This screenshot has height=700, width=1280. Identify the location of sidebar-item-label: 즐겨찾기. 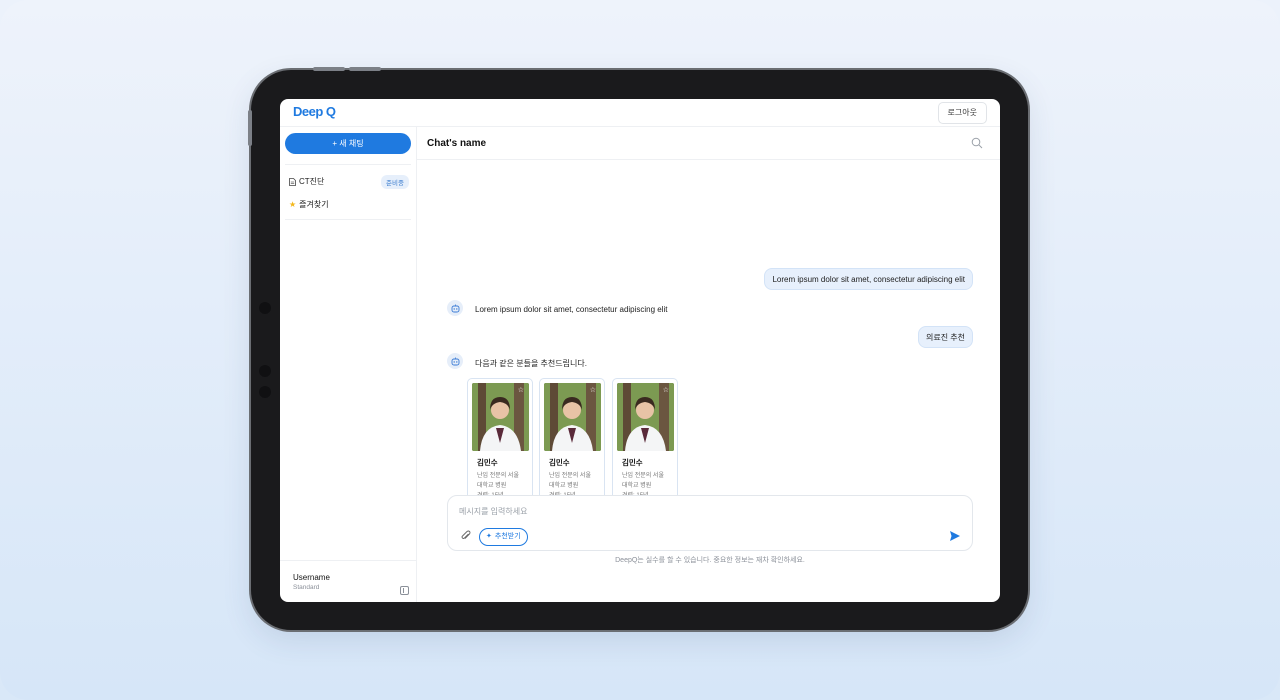
(314, 204).